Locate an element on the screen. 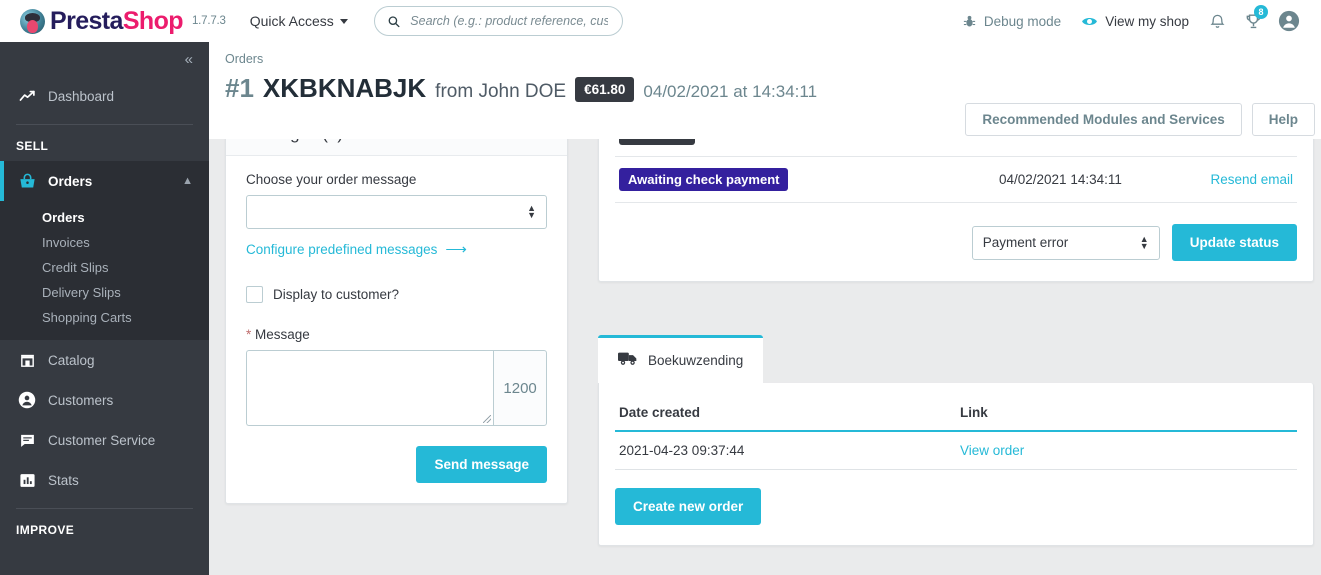  module-tab-strip: Boekuwzending is located at coordinates (956, 359).